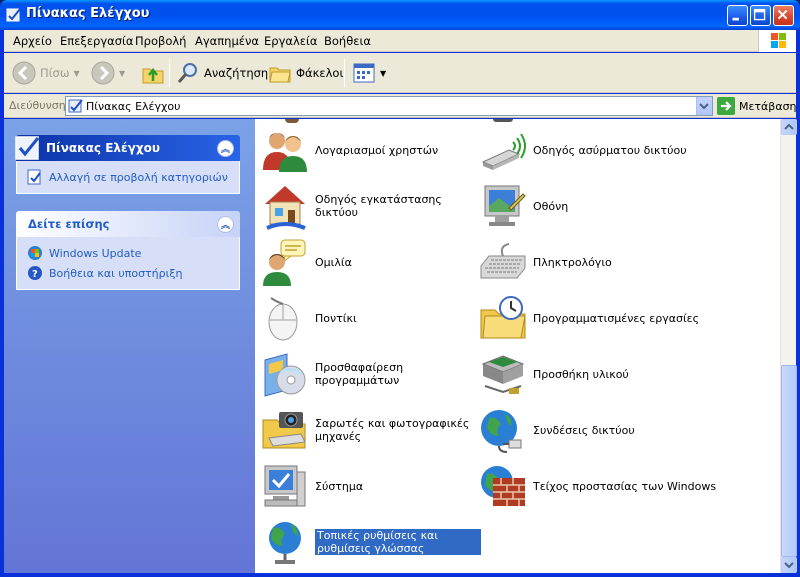  I want to click on firewall-icon, so click(503, 486).